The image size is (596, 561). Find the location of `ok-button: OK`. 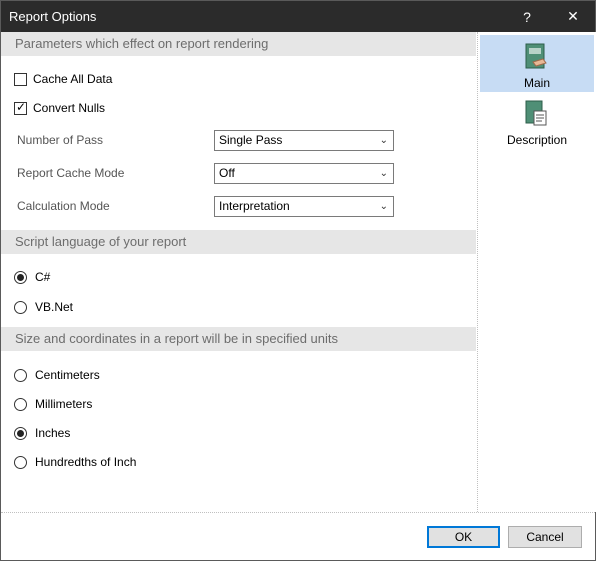

ok-button: OK is located at coordinates (463, 537).